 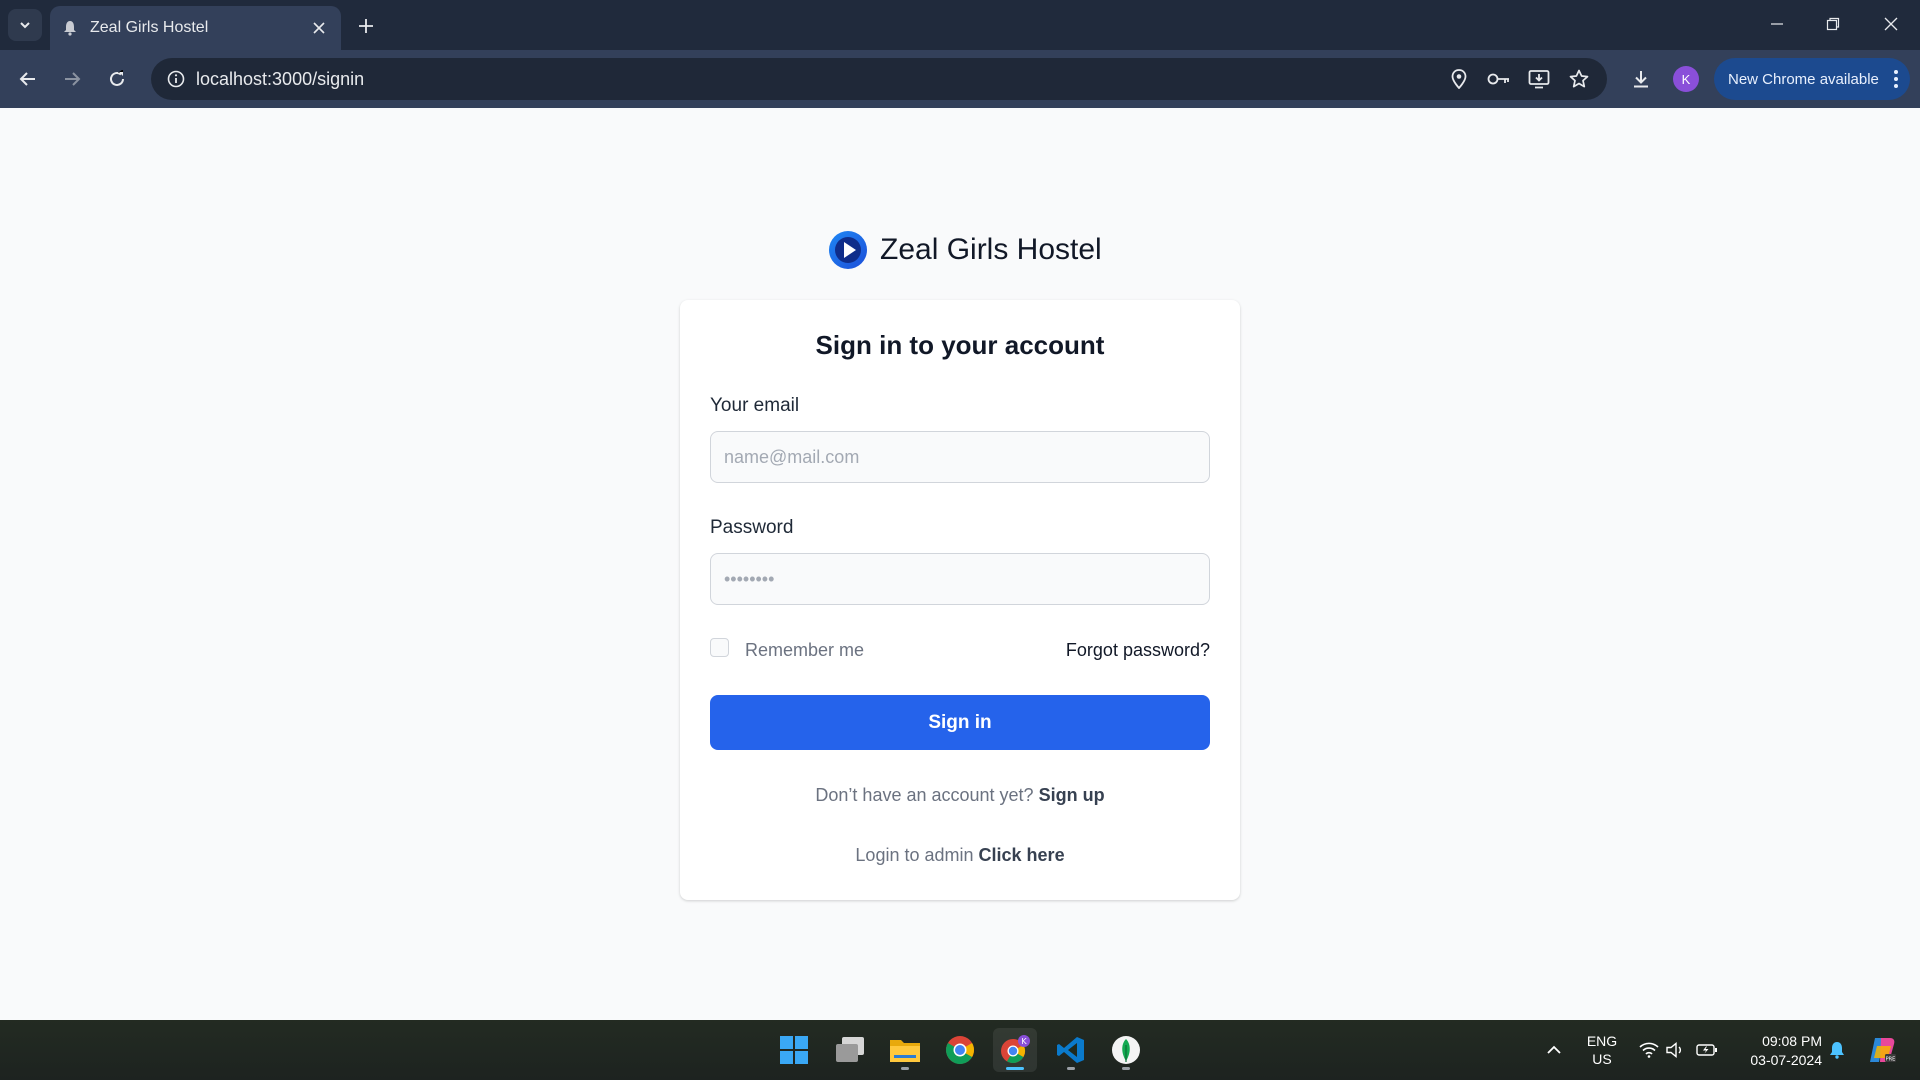 What do you see at coordinates (1803, 79) in the screenshot?
I see `update-label: New Chrome available` at bounding box center [1803, 79].